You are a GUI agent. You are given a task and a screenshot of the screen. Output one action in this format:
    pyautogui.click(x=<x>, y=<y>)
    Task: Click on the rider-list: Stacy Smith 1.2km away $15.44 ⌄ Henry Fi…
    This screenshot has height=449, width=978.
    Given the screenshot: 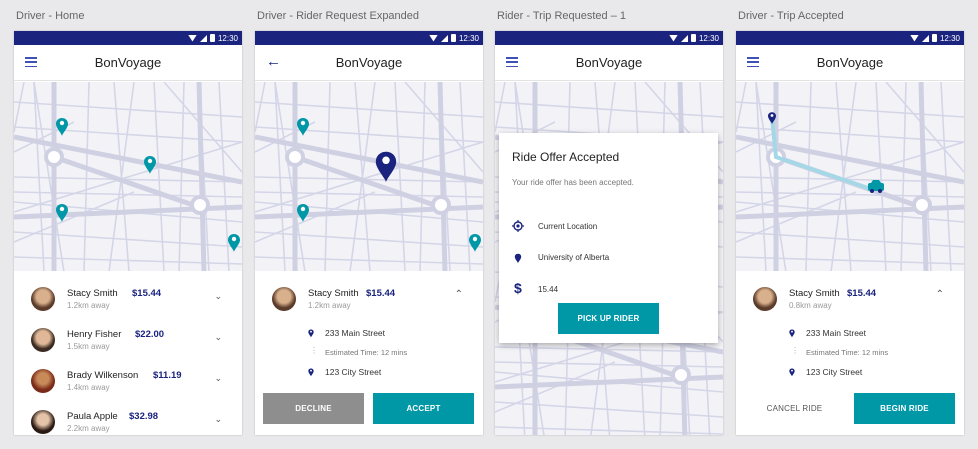 What is the action you would take?
    pyautogui.click(x=128, y=357)
    